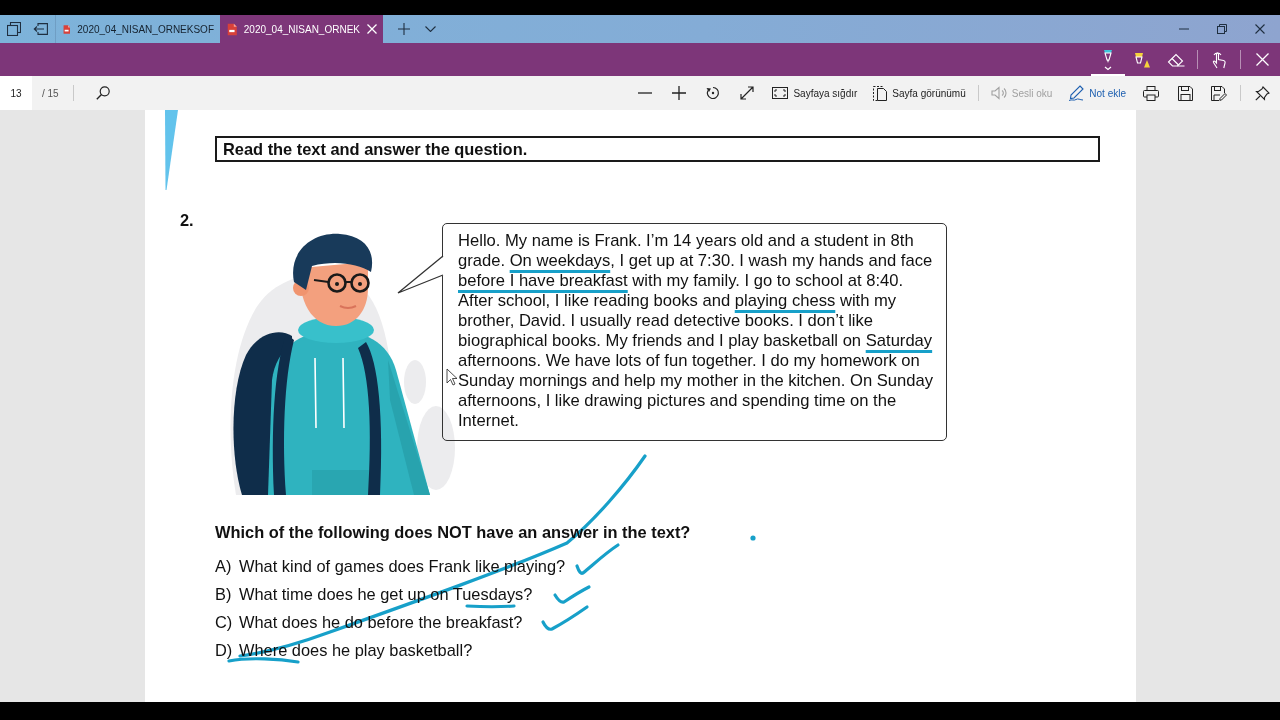 The width and height of the screenshot is (1280, 720). What do you see at coordinates (1076, 93) in the screenshot?
I see `pen-icon` at bounding box center [1076, 93].